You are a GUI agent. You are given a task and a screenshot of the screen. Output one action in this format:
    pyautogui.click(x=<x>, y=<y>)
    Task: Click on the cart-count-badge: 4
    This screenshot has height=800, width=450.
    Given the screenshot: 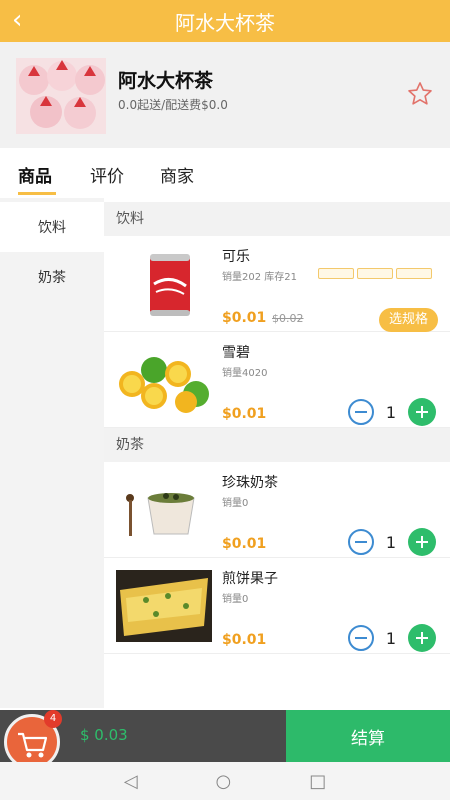 What is the action you would take?
    pyautogui.click(x=53, y=719)
    